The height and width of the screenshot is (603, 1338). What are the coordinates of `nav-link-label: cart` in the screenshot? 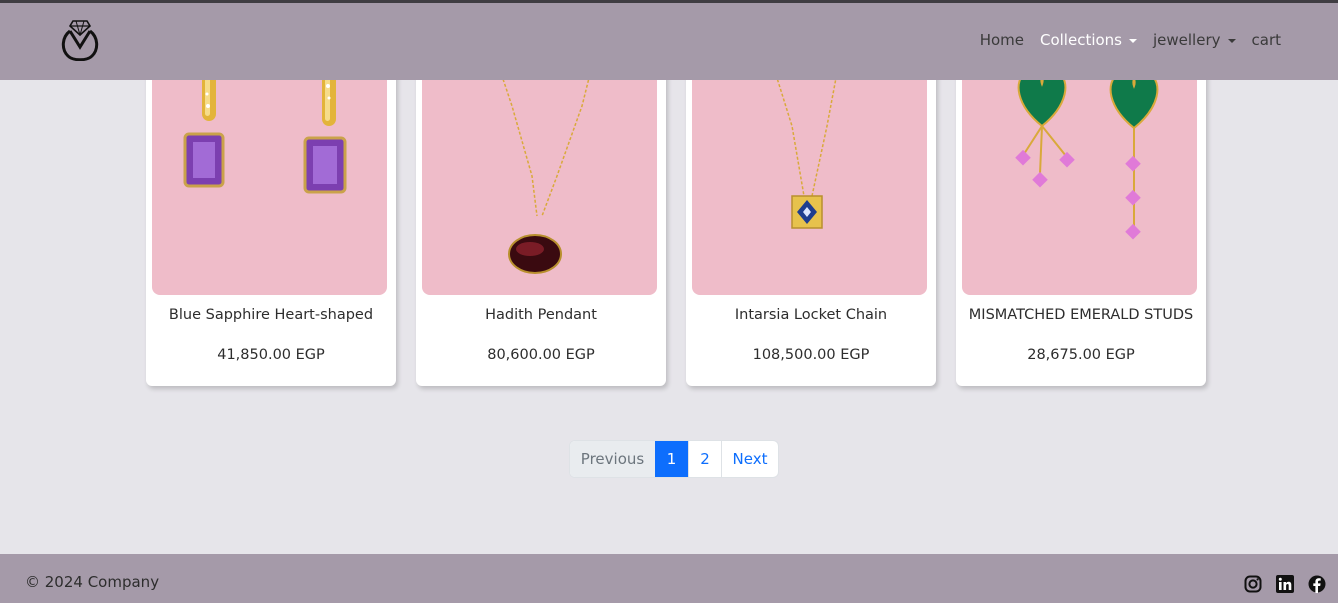 It's located at (1266, 40).